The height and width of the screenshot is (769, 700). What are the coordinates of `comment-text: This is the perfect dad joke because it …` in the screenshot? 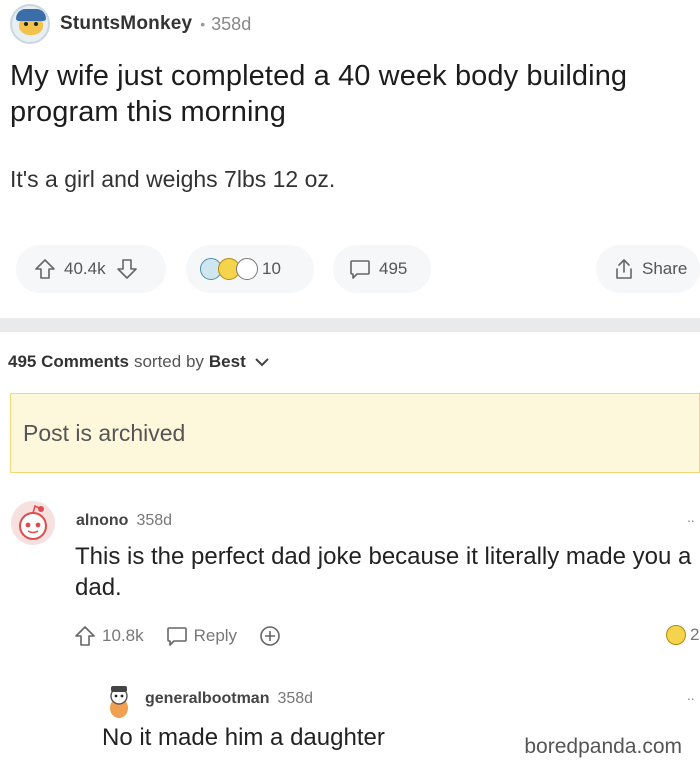 It's located at (383, 572).